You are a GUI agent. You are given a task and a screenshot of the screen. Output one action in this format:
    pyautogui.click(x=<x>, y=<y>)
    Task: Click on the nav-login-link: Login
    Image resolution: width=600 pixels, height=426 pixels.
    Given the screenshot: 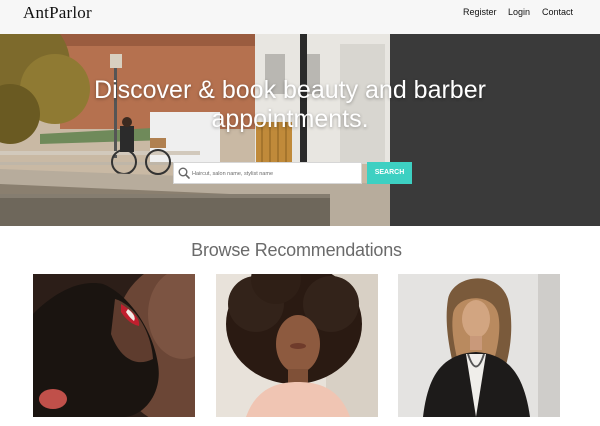 What is the action you would take?
    pyautogui.click(x=519, y=12)
    